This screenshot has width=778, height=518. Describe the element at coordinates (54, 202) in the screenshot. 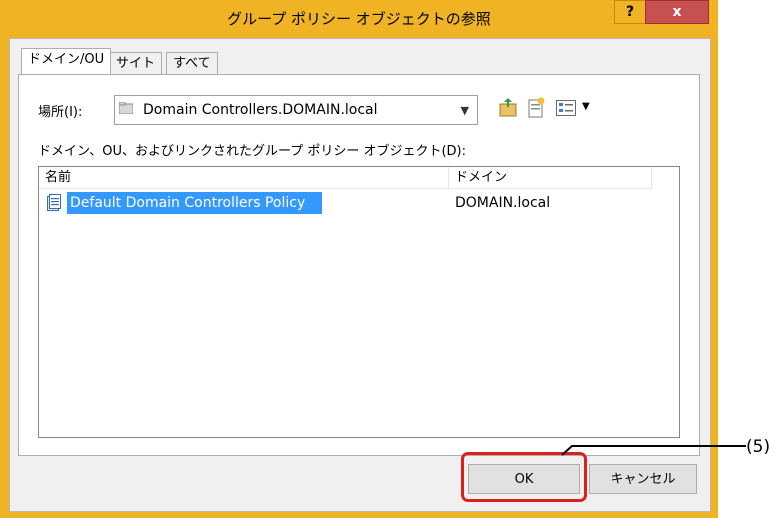

I see `gpo-icon` at that location.